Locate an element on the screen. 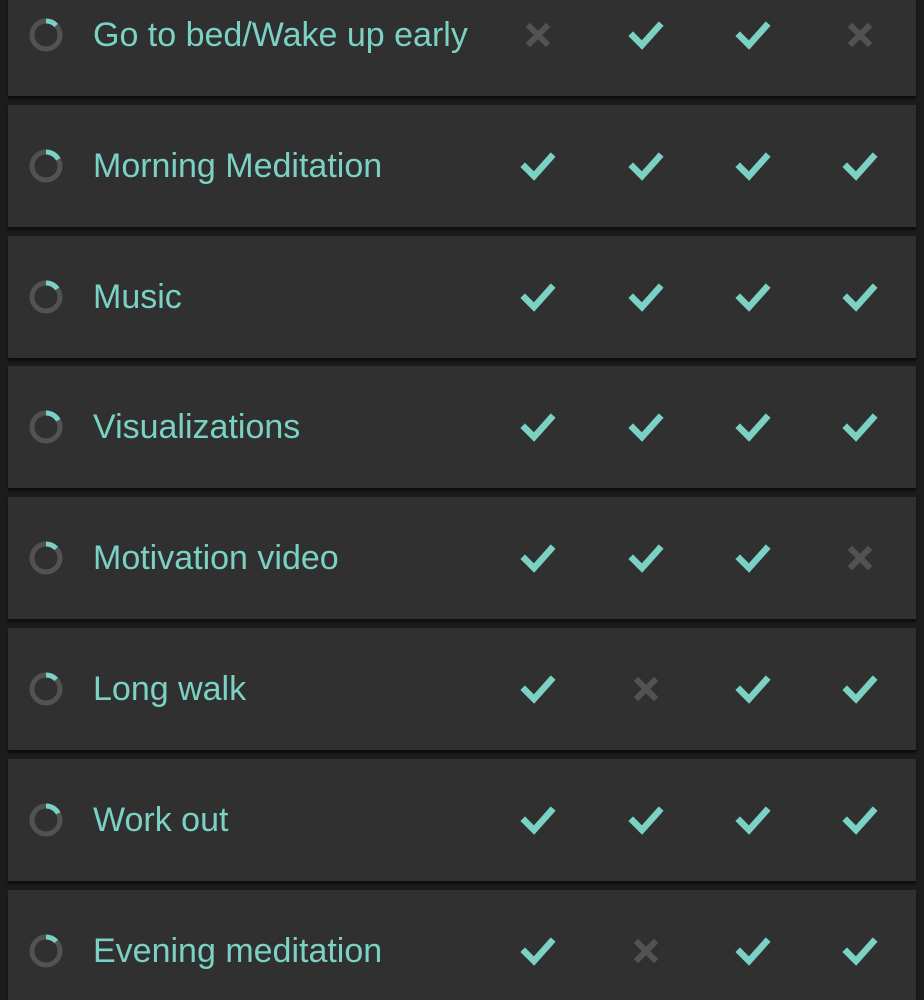  habit-name: Work out is located at coordinates (161, 819).